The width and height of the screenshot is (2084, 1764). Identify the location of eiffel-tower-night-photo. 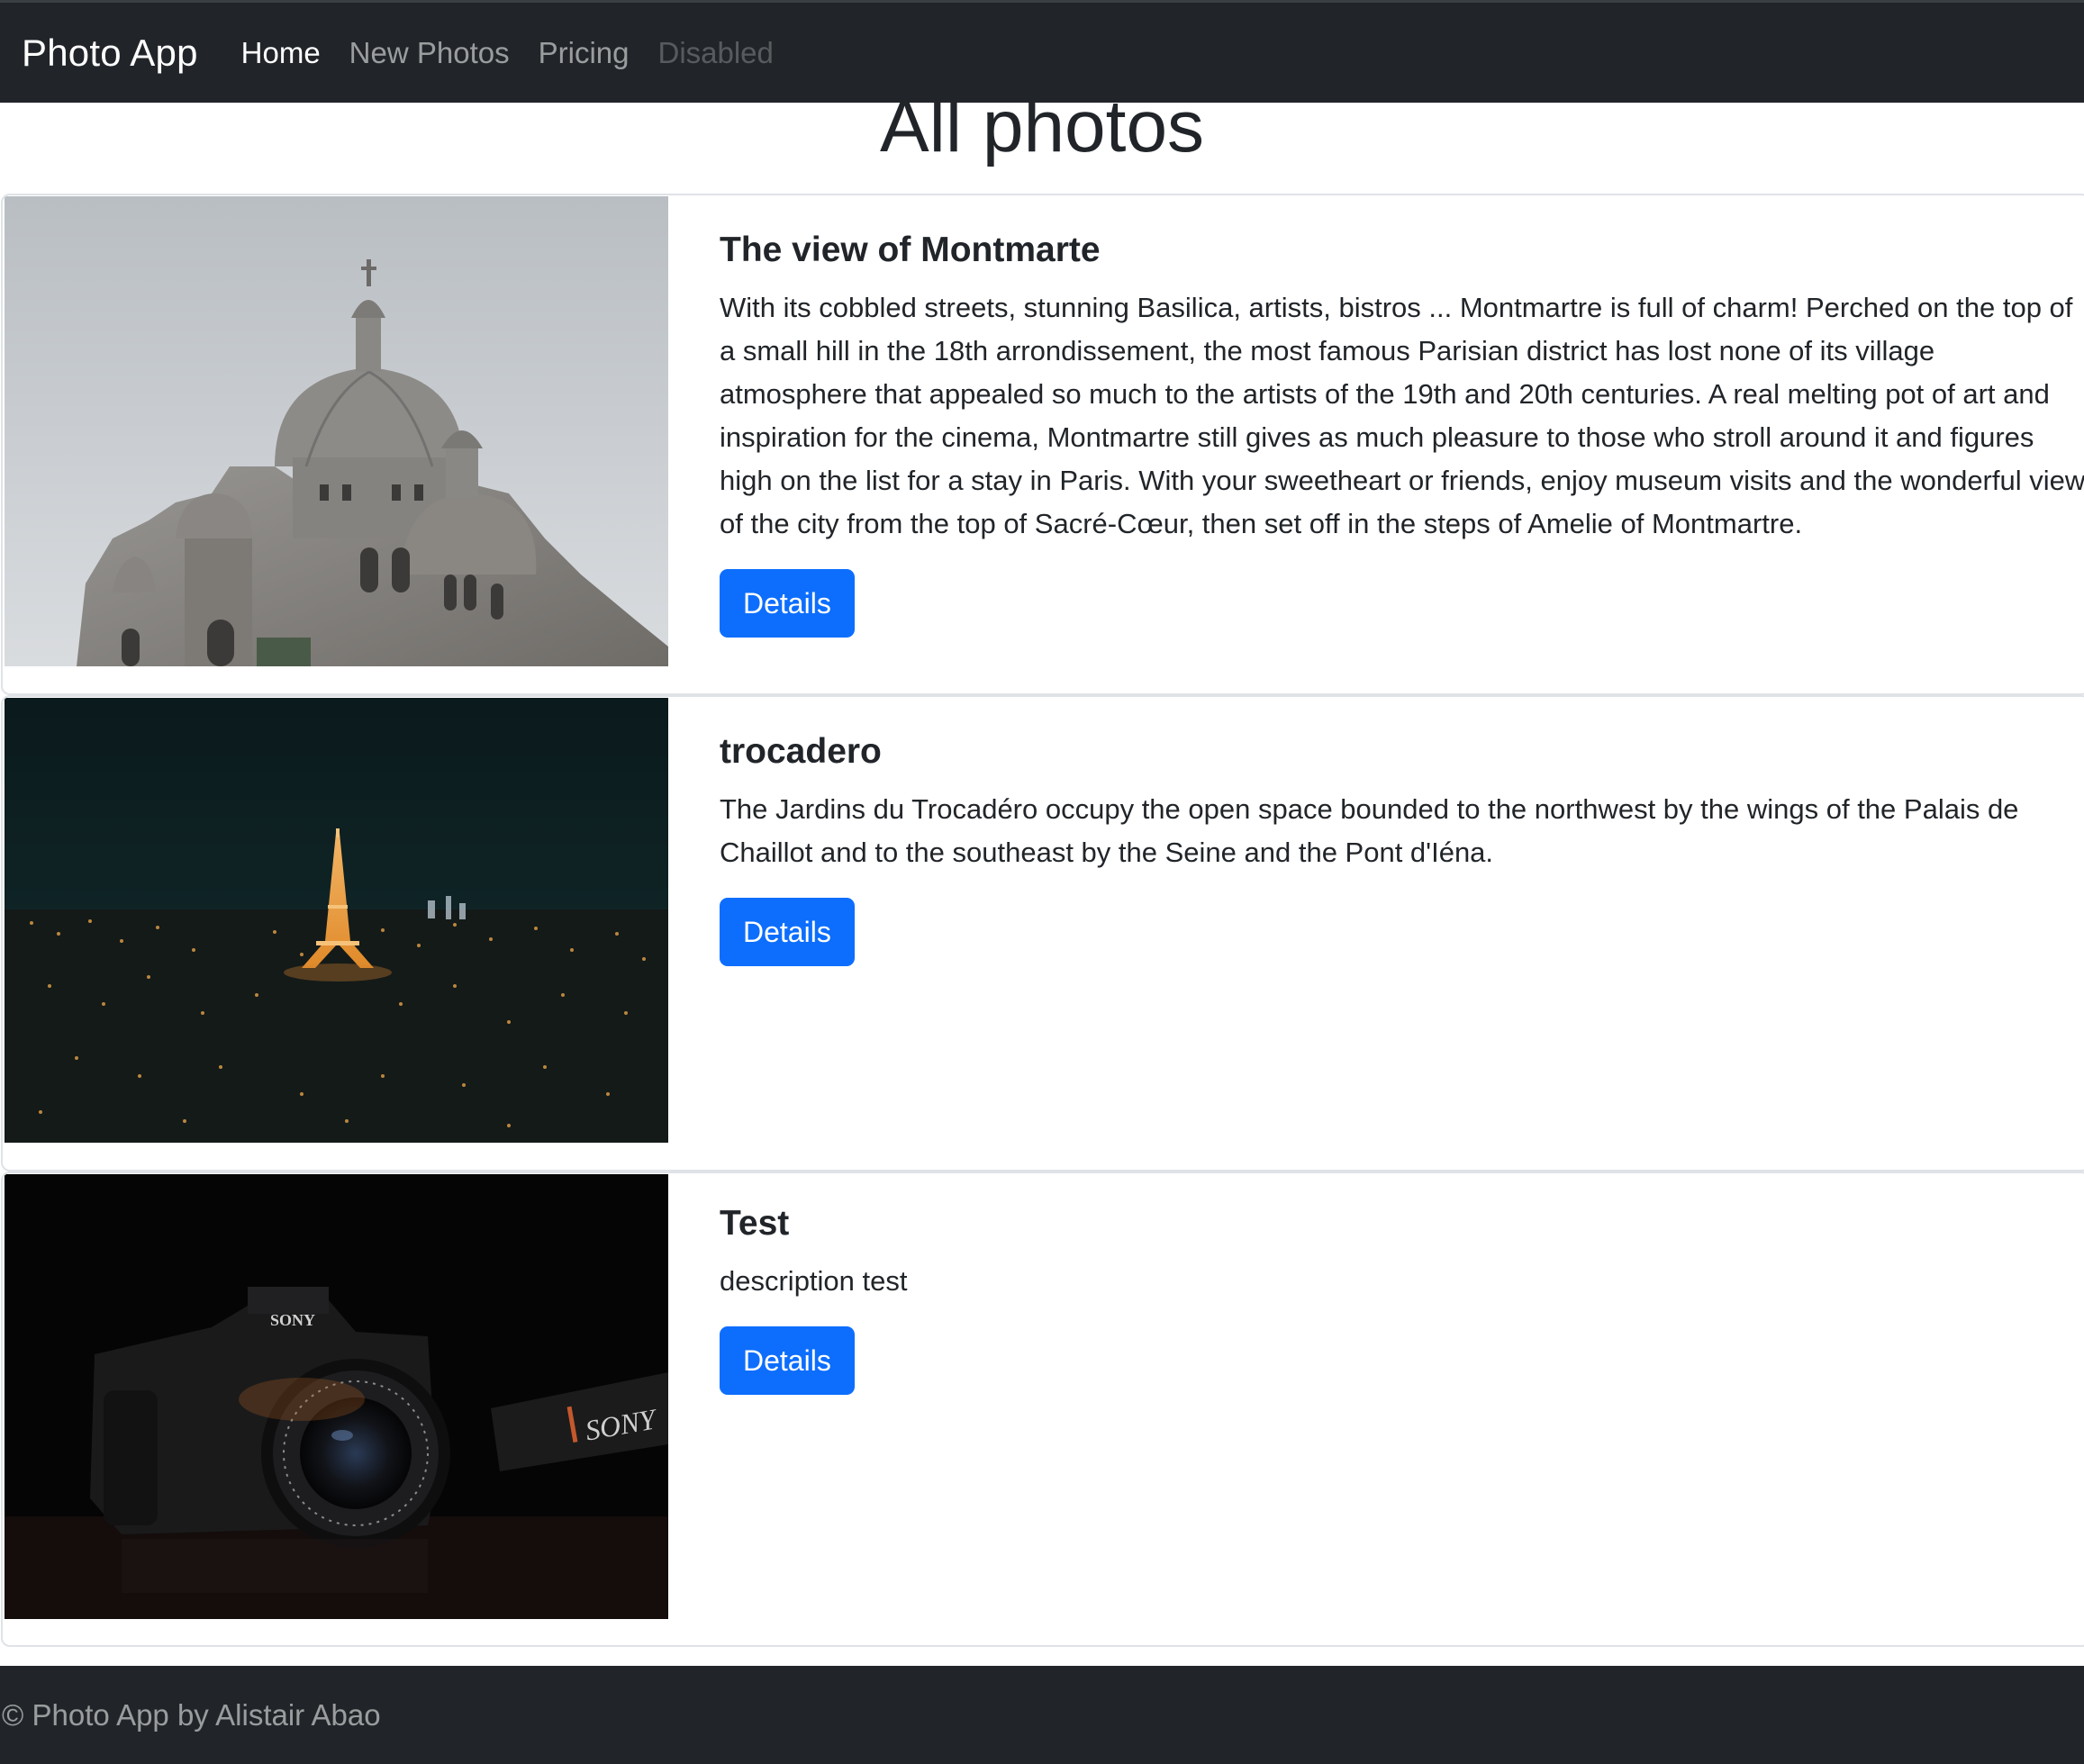
(336, 920).